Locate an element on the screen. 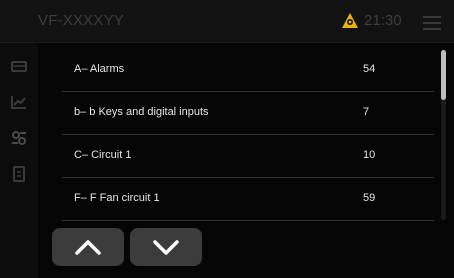 This screenshot has height=278, width=454. list-item: C– Circuit 1 10 is located at coordinates (248, 156).